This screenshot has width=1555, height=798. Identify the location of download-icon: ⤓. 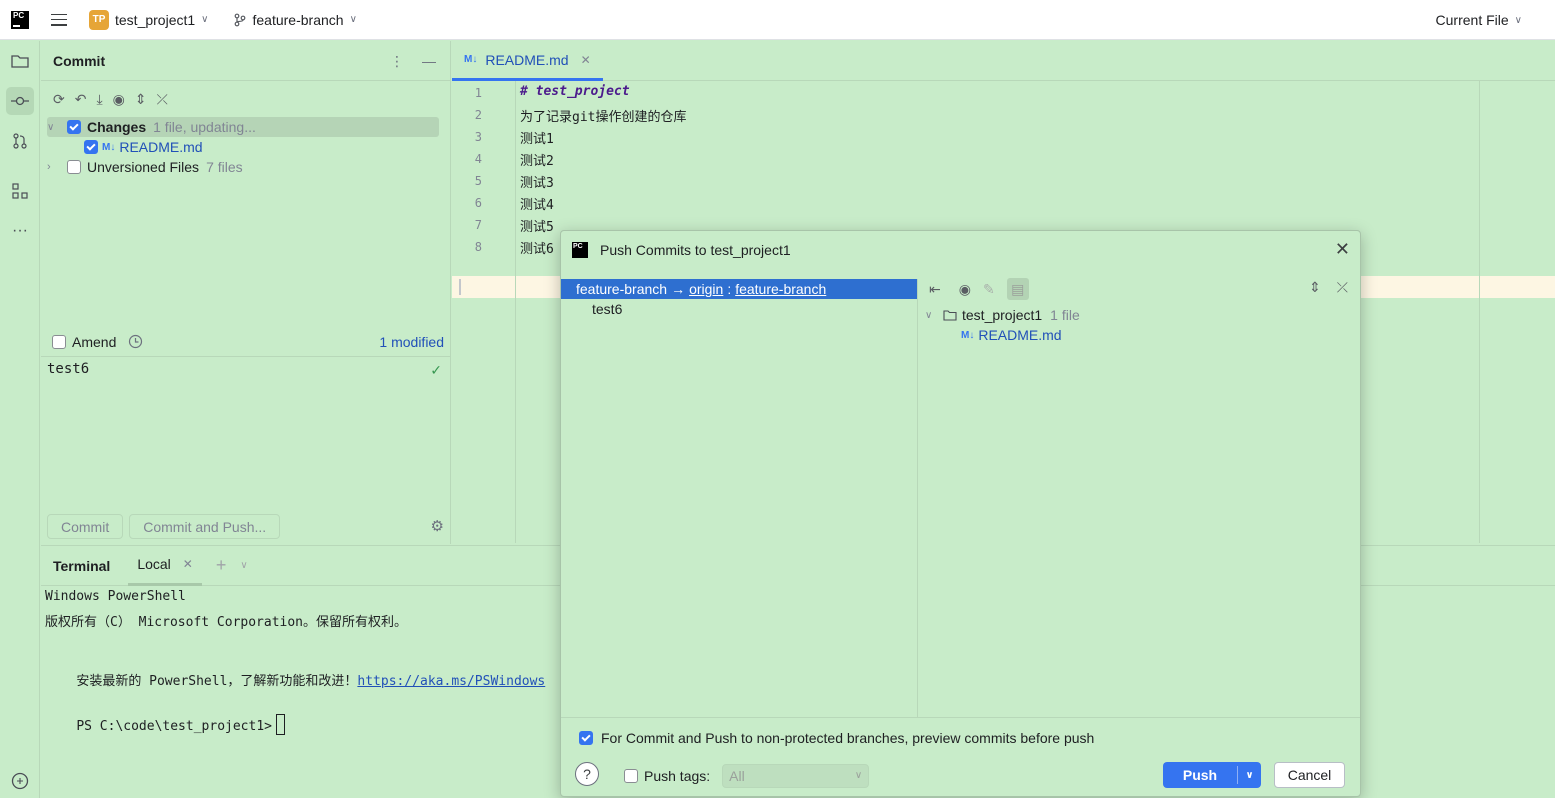
(99, 99).